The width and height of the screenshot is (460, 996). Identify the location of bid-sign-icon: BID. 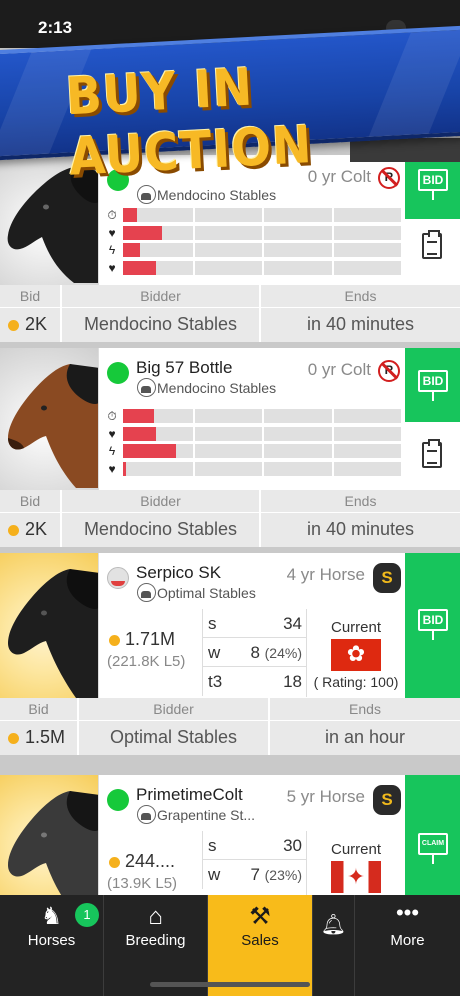
(433, 385).